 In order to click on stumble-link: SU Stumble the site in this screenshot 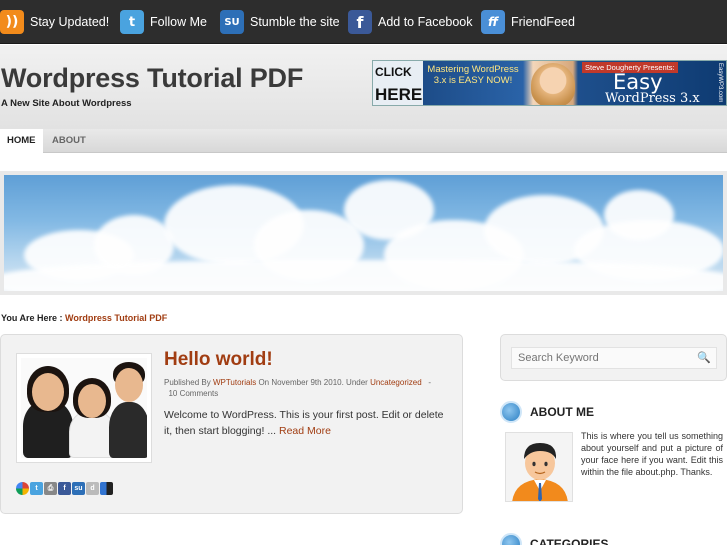, I will do `click(280, 22)`.